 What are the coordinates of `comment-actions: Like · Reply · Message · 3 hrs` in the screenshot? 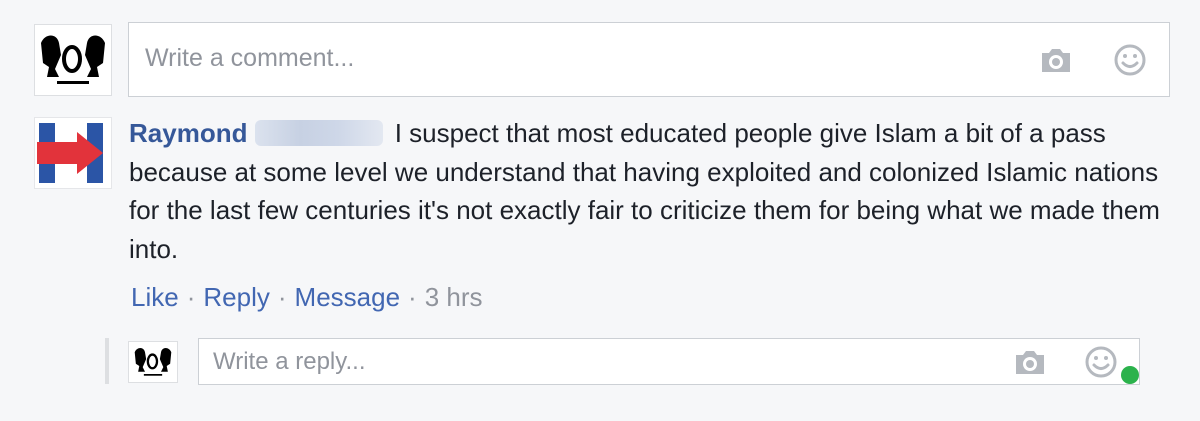 It's located at (307, 297).